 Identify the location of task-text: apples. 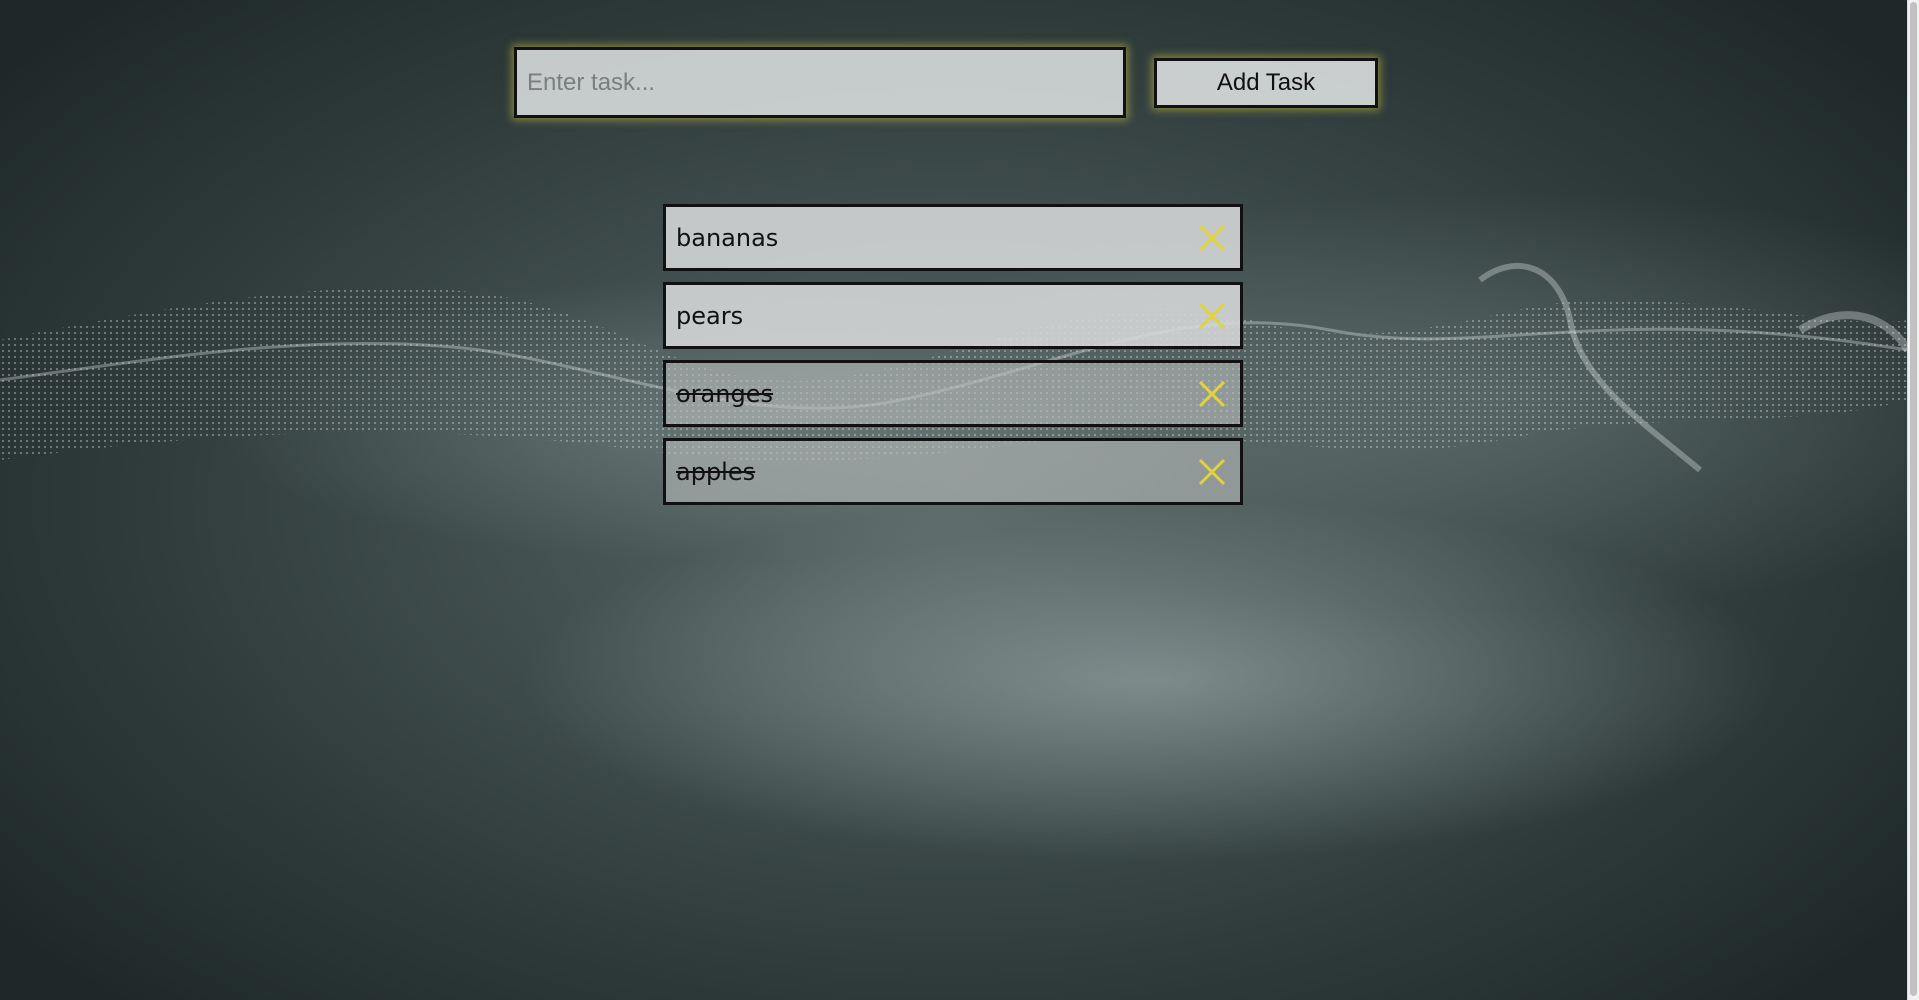
(716, 471).